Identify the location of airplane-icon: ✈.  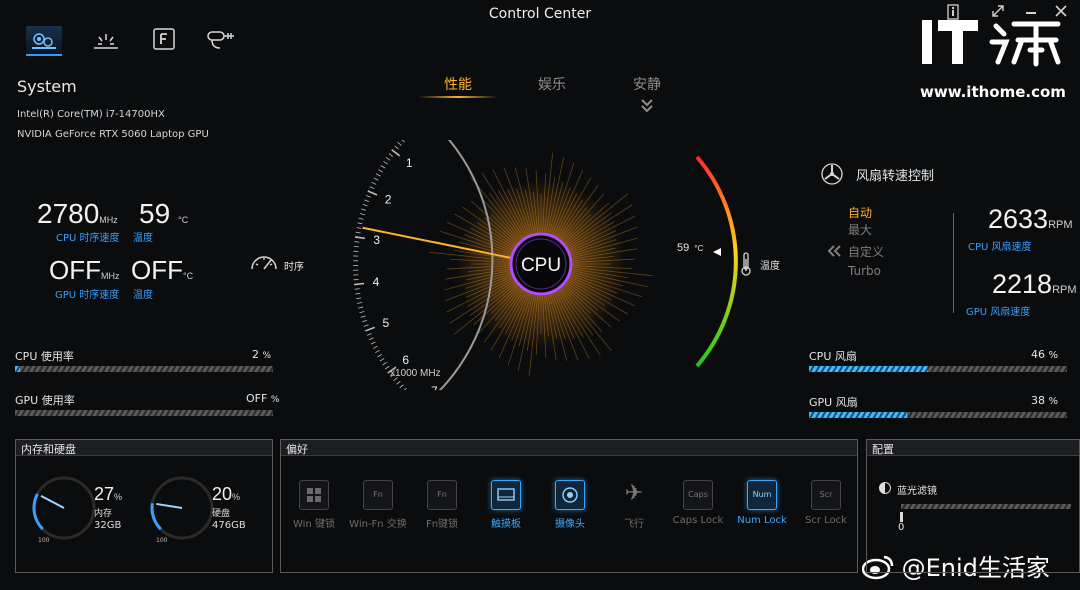
(634, 493).